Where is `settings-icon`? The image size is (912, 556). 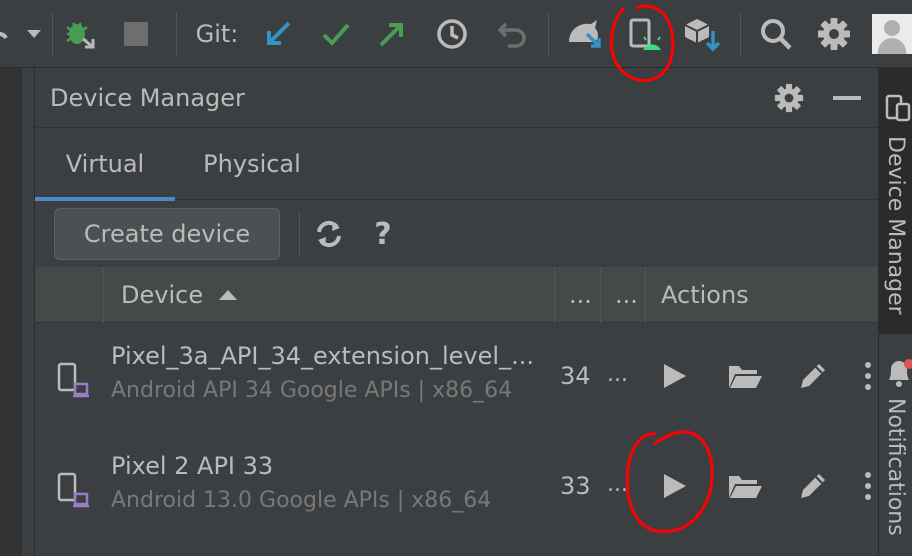
settings-icon is located at coordinates (834, 34).